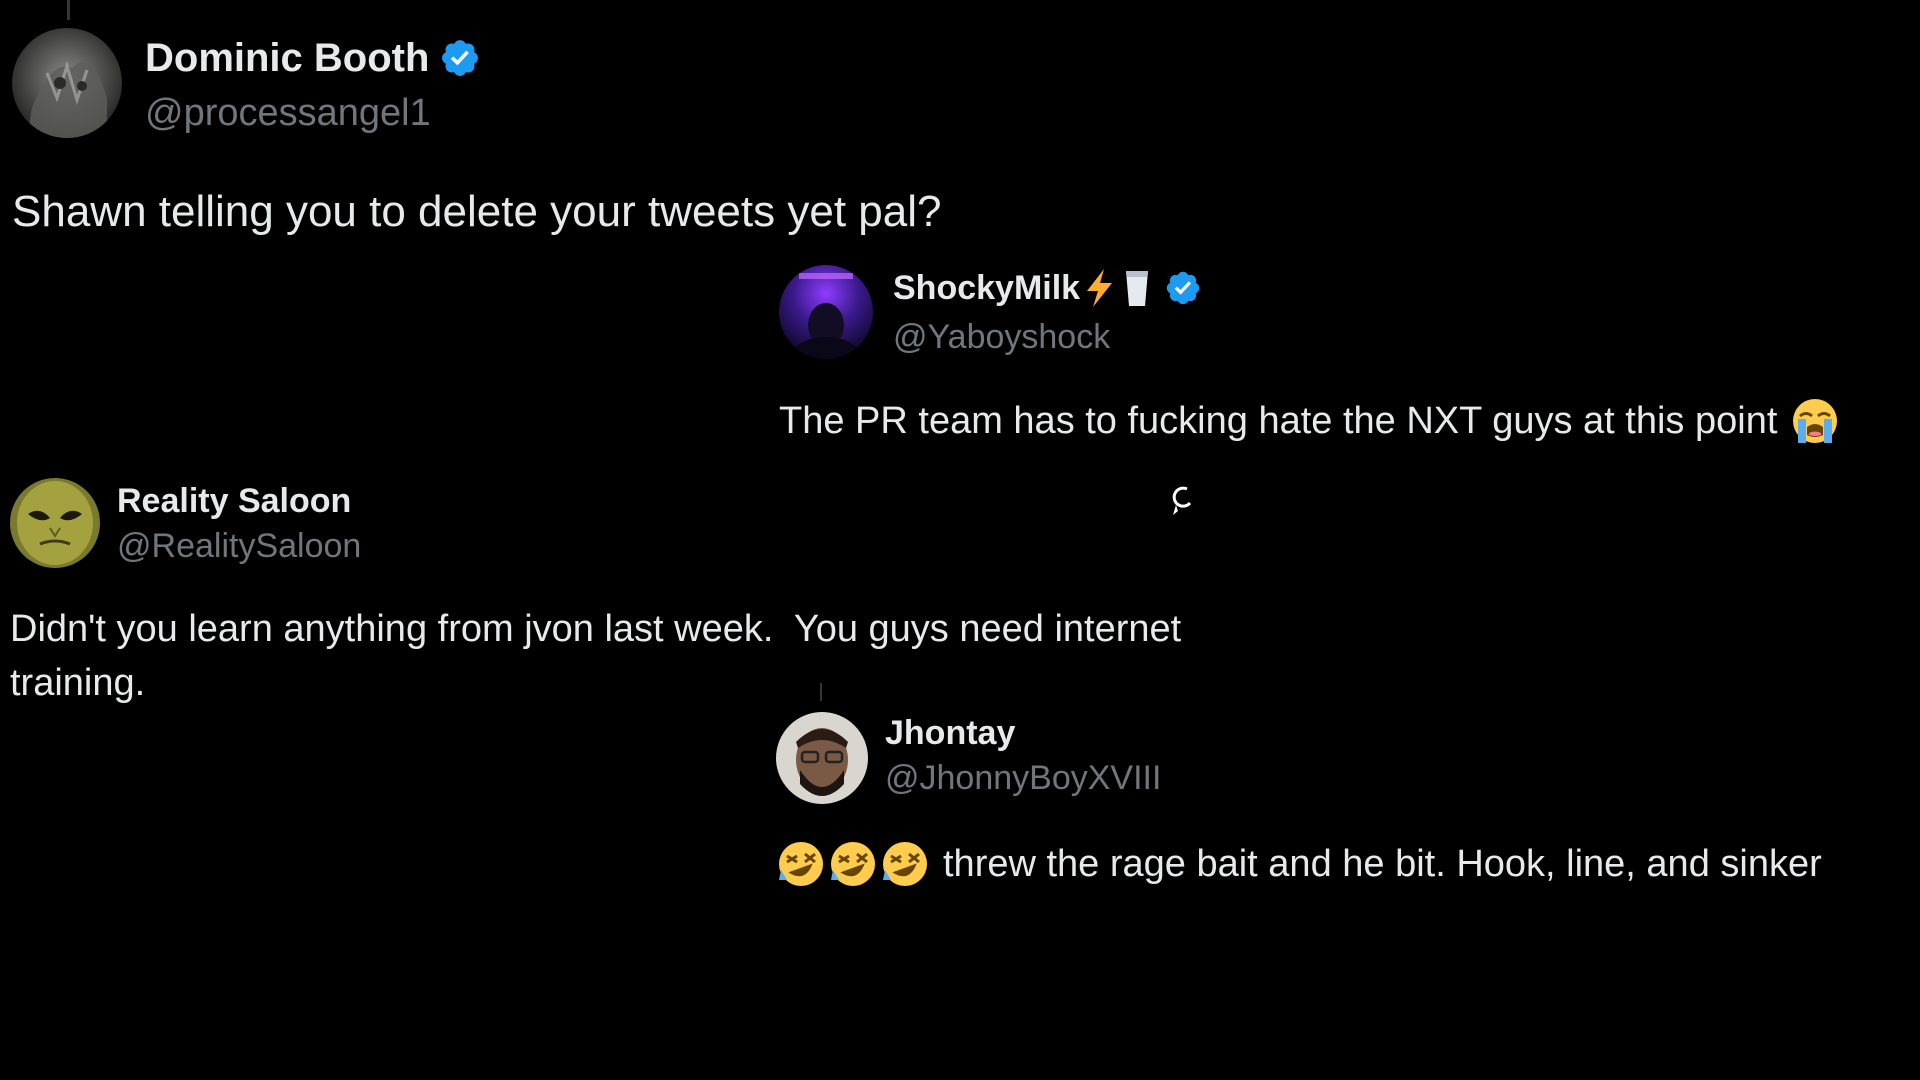 This screenshot has width=1920, height=1080. What do you see at coordinates (1023, 778) in the screenshot?
I see `handle: @JhonnyBoyXVIII` at bounding box center [1023, 778].